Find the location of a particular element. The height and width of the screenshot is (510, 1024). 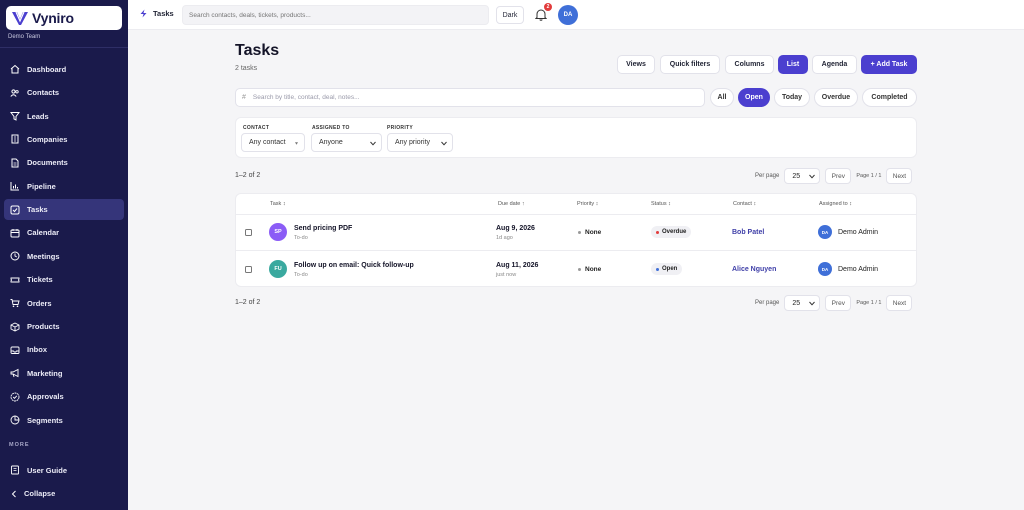

sidebar-item-label: Companies is located at coordinates (47, 139).